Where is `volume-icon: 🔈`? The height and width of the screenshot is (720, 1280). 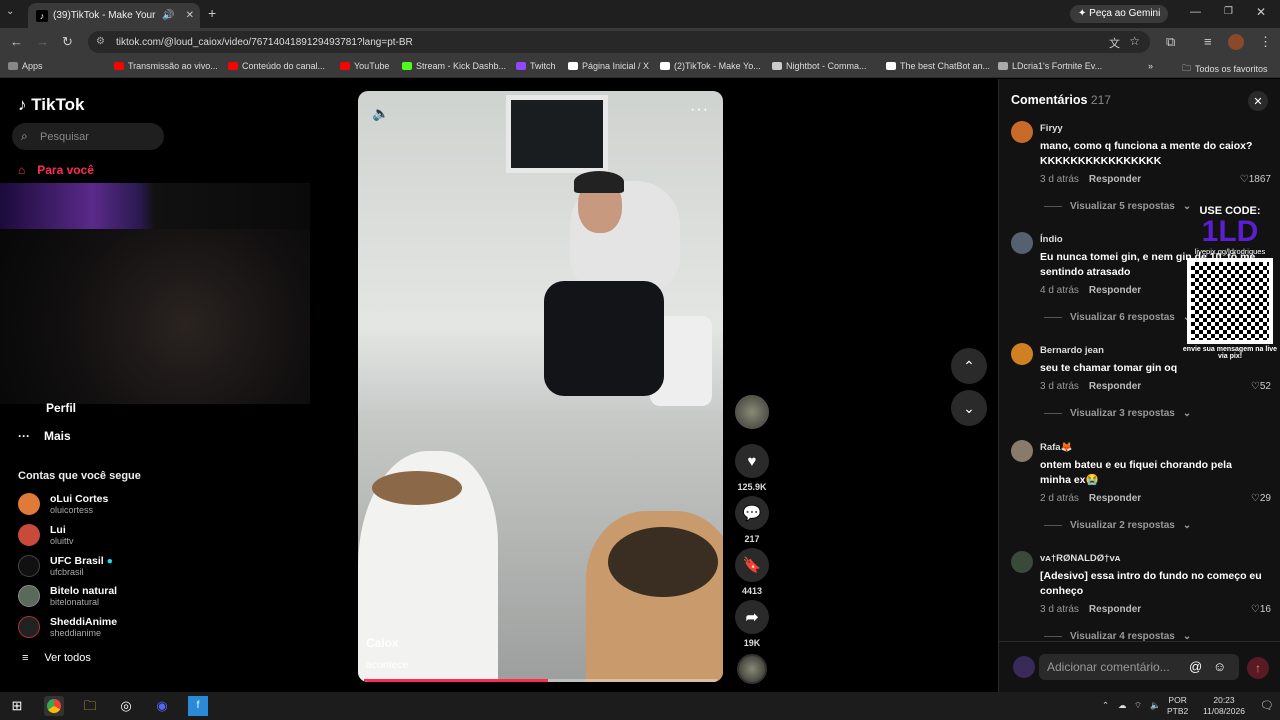
volume-icon: 🔈 is located at coordinates (380, 113).